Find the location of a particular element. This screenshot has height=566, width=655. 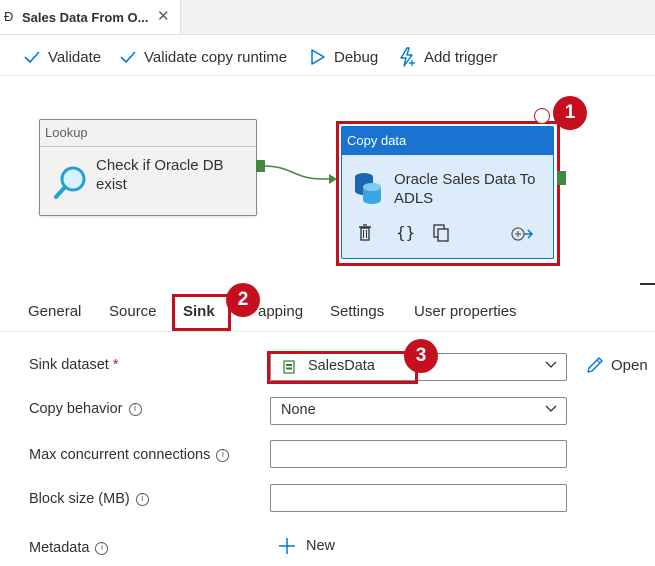

code-icon: {} is located at coordinates (405, 232).